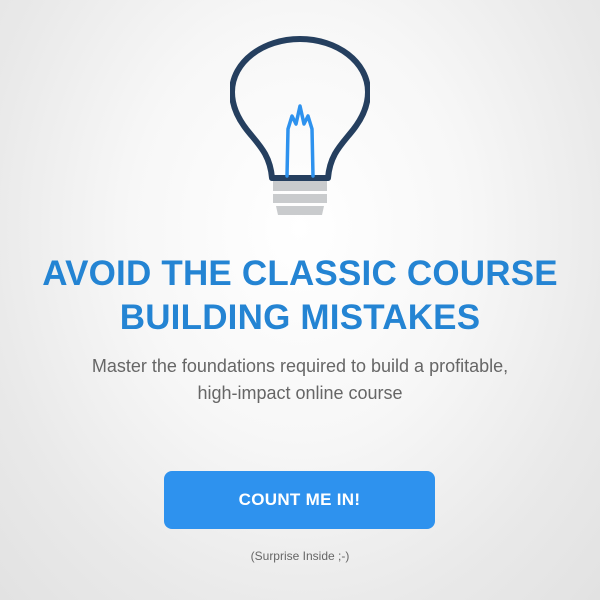  I want to click on headline-line-1: AVOID THE CLASSIC COURSE, so click(300, 273).